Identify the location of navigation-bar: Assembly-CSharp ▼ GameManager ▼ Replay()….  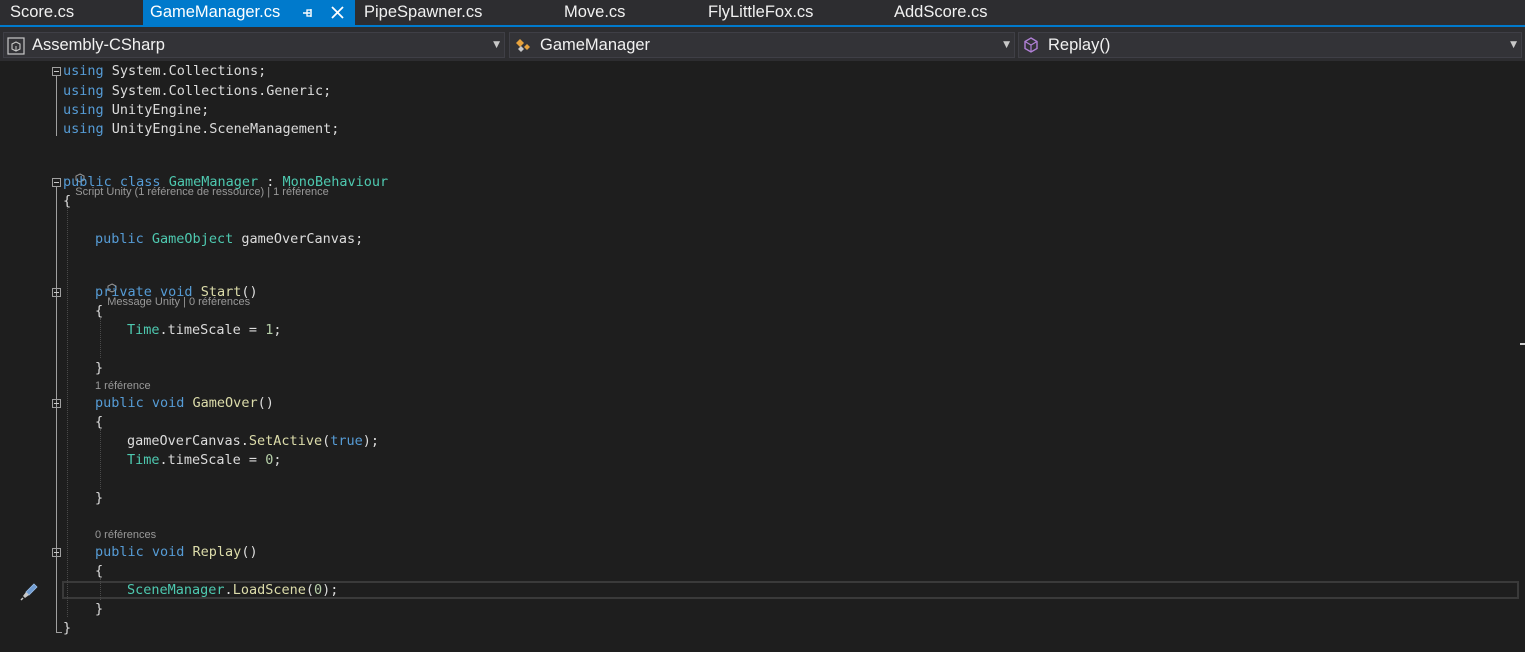
(762, 44).